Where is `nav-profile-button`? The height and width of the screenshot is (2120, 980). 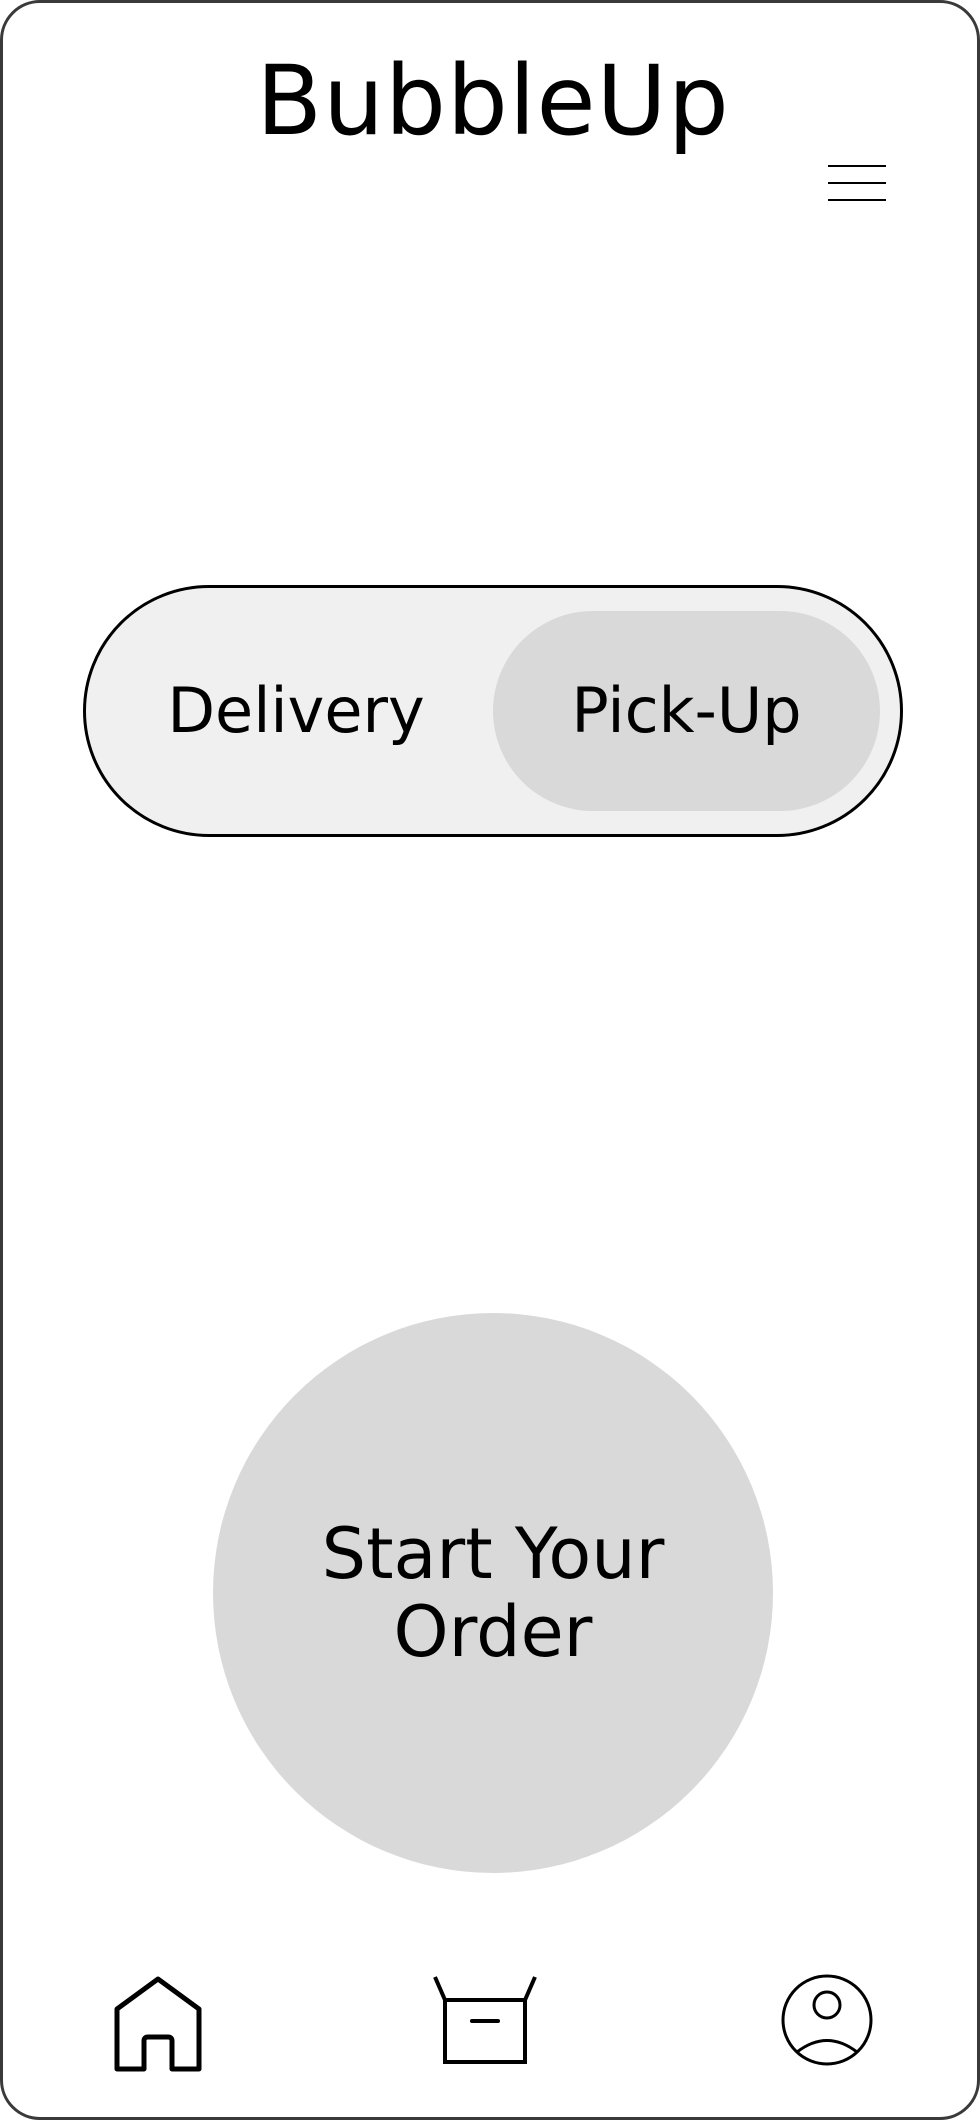 nav-profile-button is located at coordinates (827, 2020).